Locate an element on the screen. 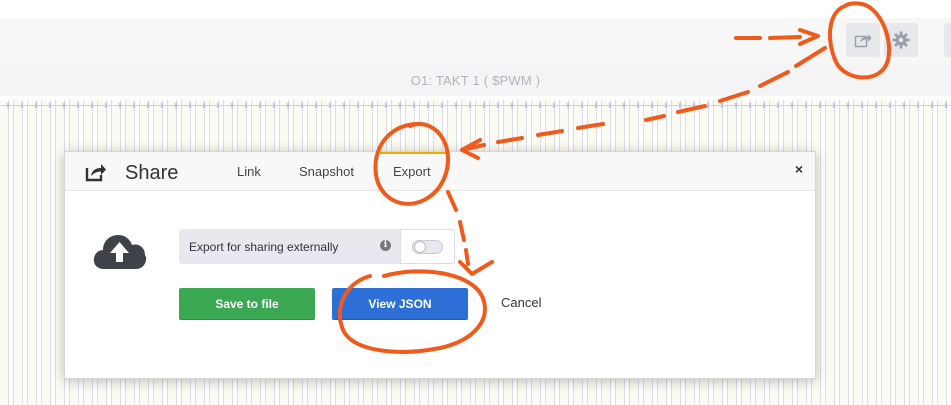  close-icon: × is located at coordinates (799, 169).